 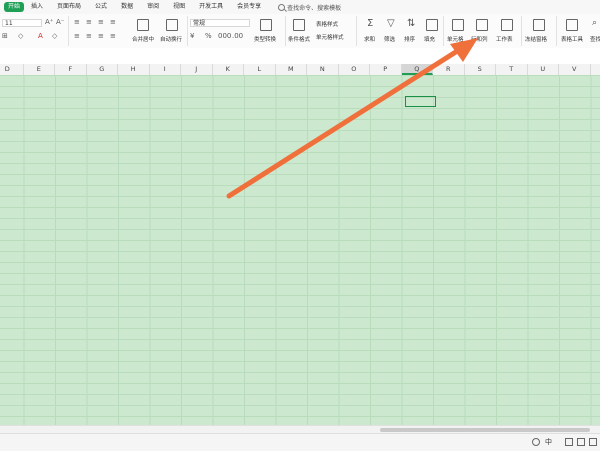 What do you see at coordinates (370, 23) in the screenshot?
I see `sum-icon: Σ` at bounding box center [370, 23].